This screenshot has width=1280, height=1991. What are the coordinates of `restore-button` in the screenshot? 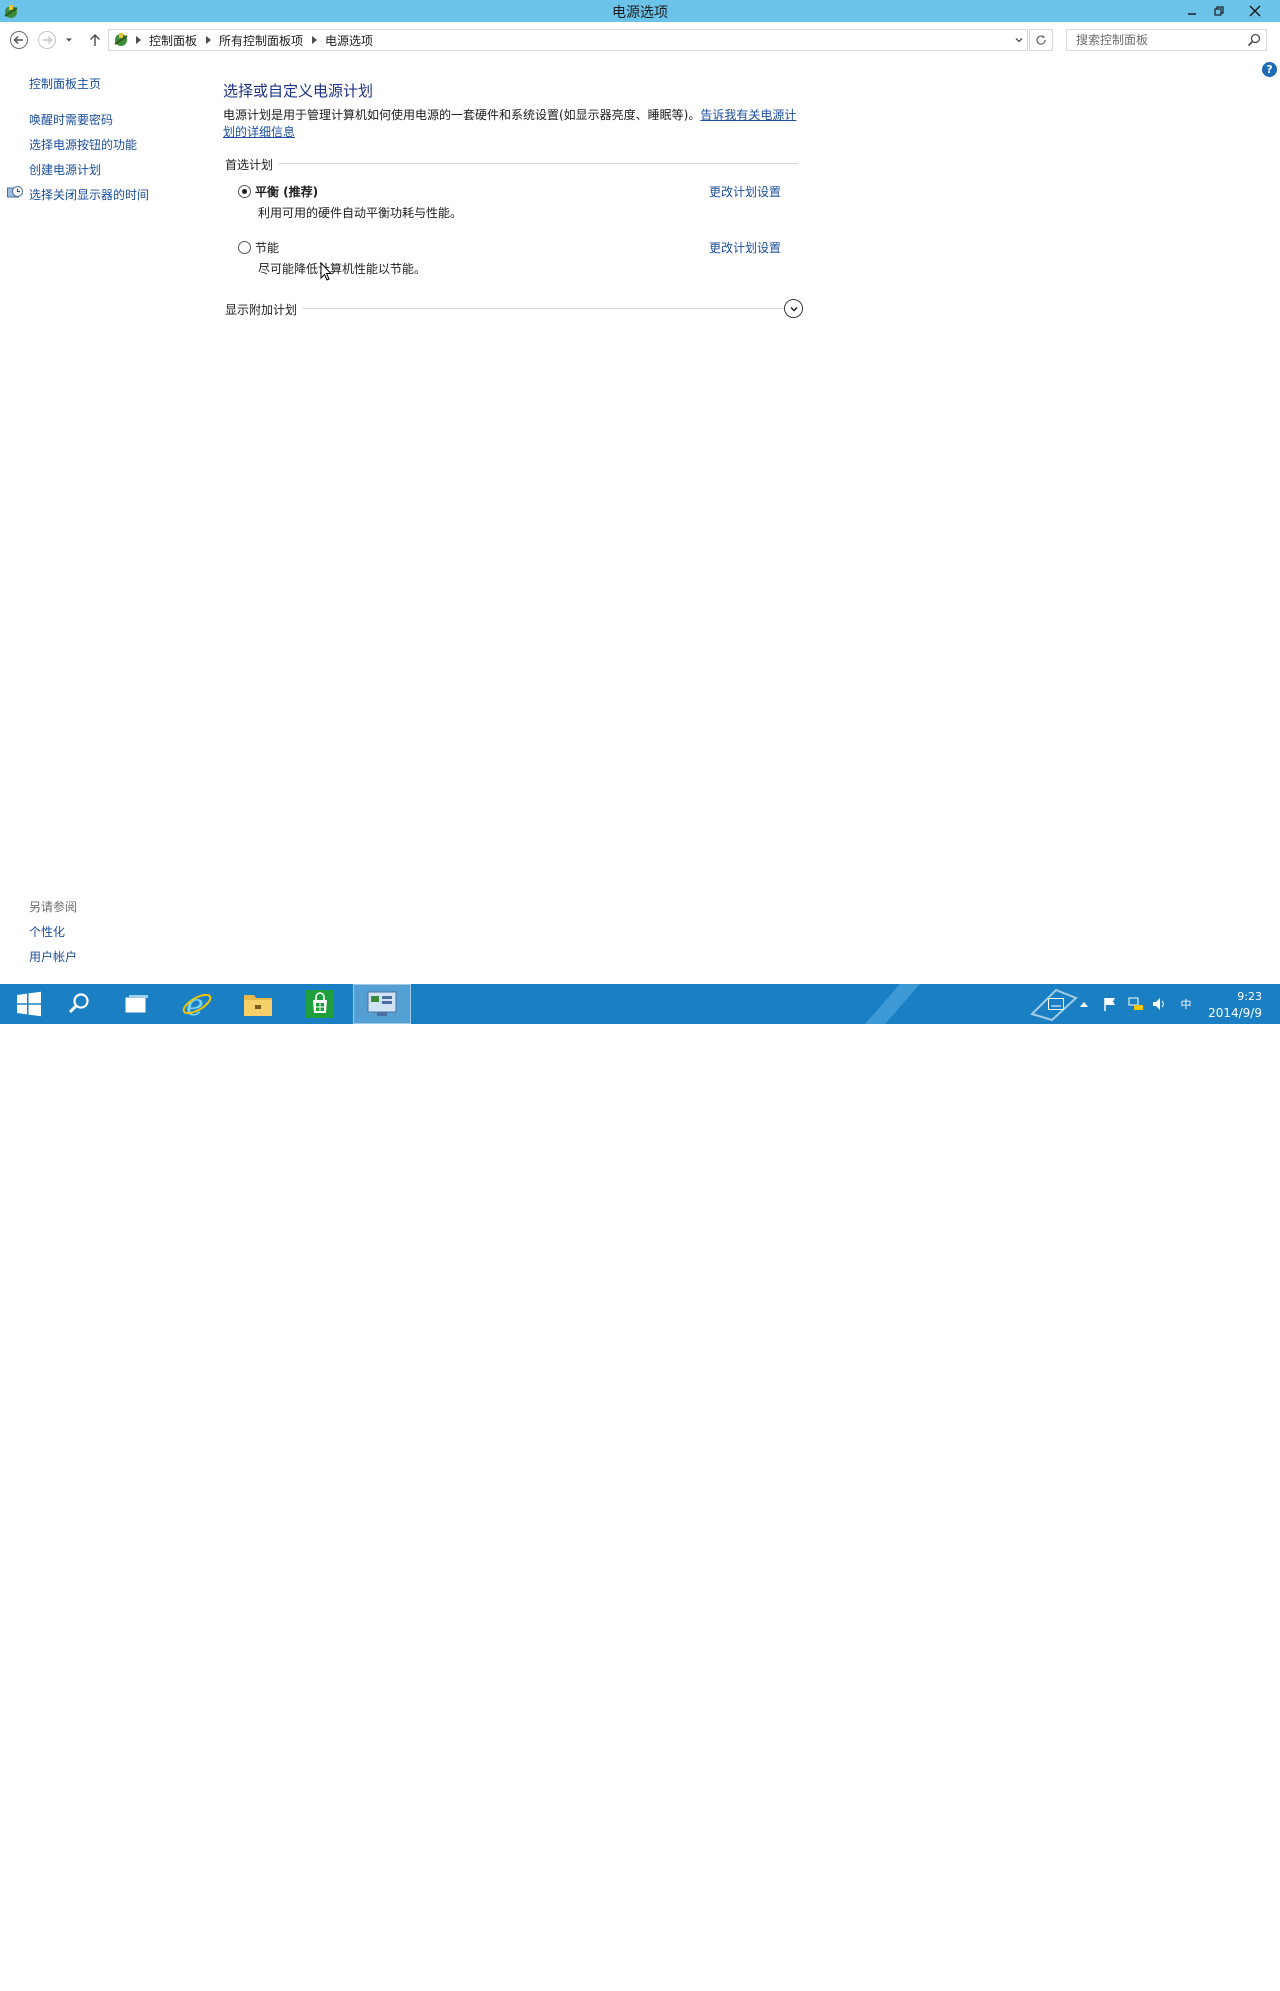 It's located at (1218, 11).